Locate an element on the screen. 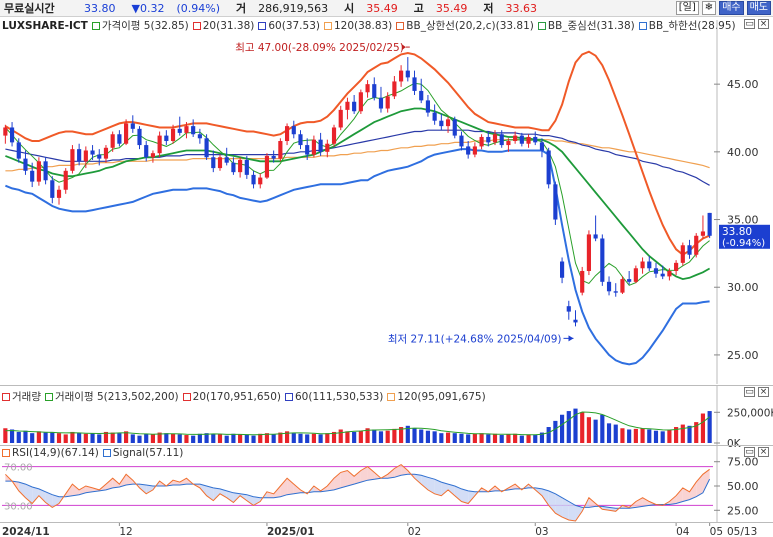 The width and height of the screenshot is (773, 537). low-arrow-head is located at coordinates (571, 338).